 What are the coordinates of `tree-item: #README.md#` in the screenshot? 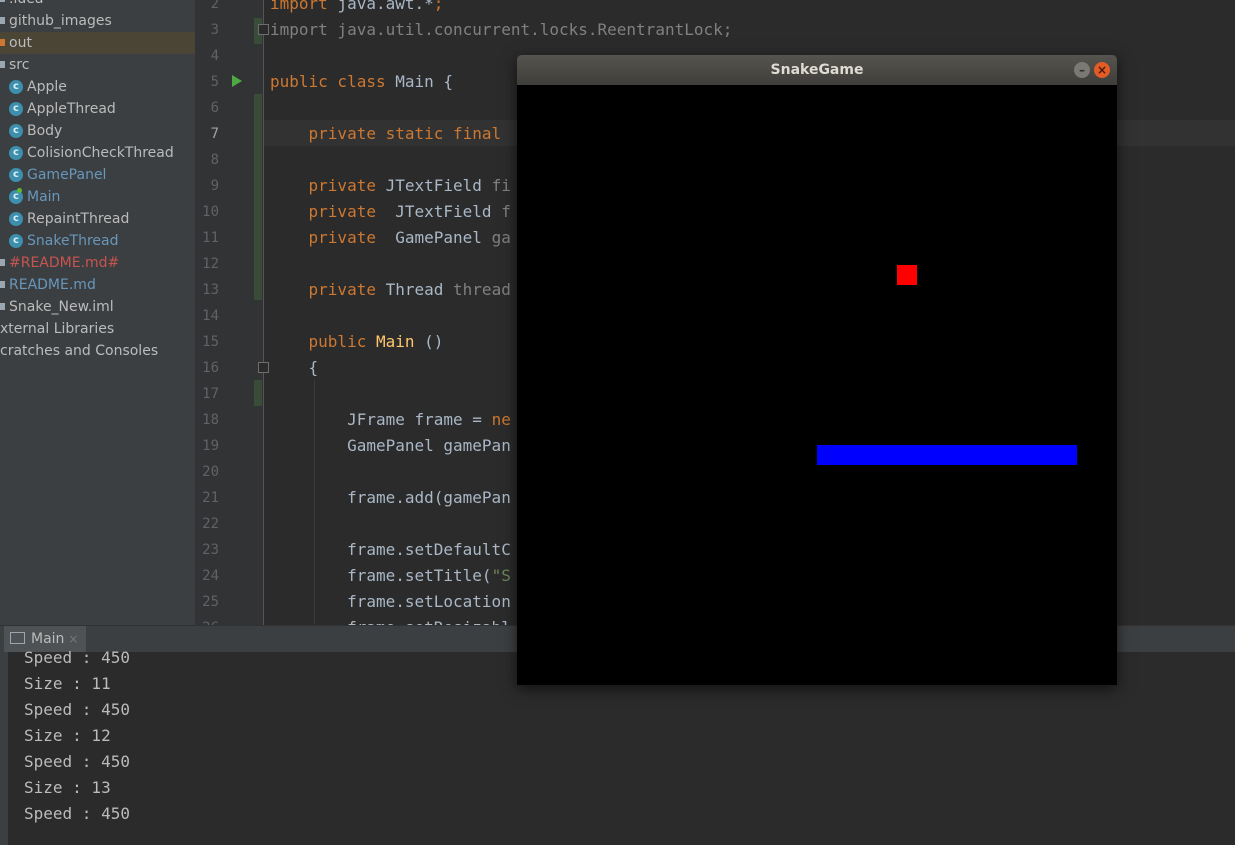 It's located at (97, 263).